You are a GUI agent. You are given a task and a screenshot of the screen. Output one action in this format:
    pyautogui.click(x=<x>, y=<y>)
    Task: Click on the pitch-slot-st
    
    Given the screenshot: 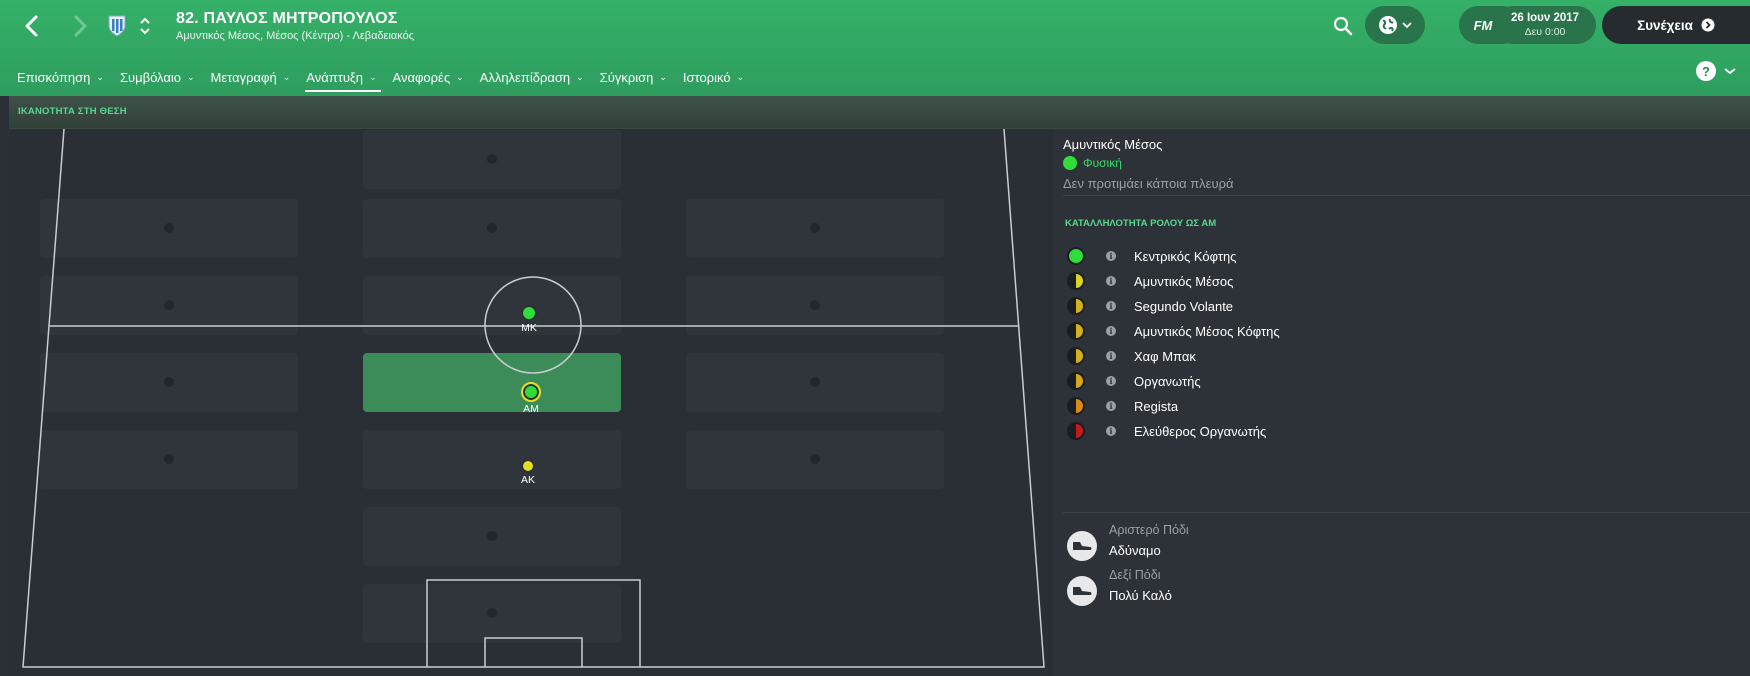 What is the action you would take?
    pyautogui.click(x=492, y=228)
    